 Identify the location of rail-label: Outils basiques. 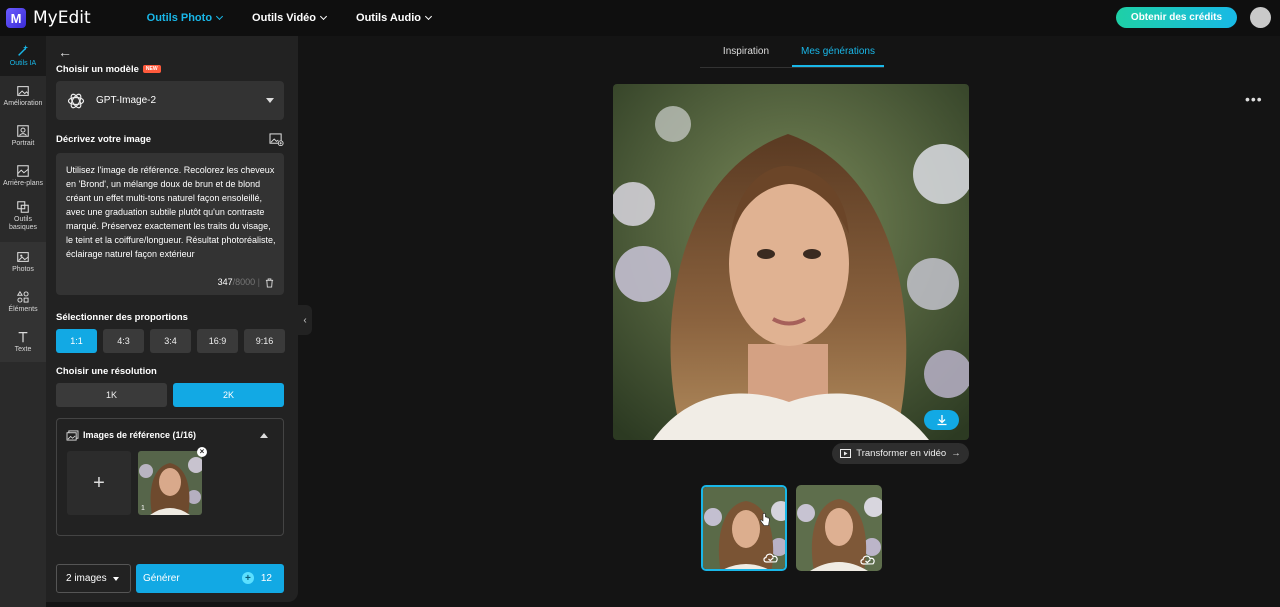
(23, 223).